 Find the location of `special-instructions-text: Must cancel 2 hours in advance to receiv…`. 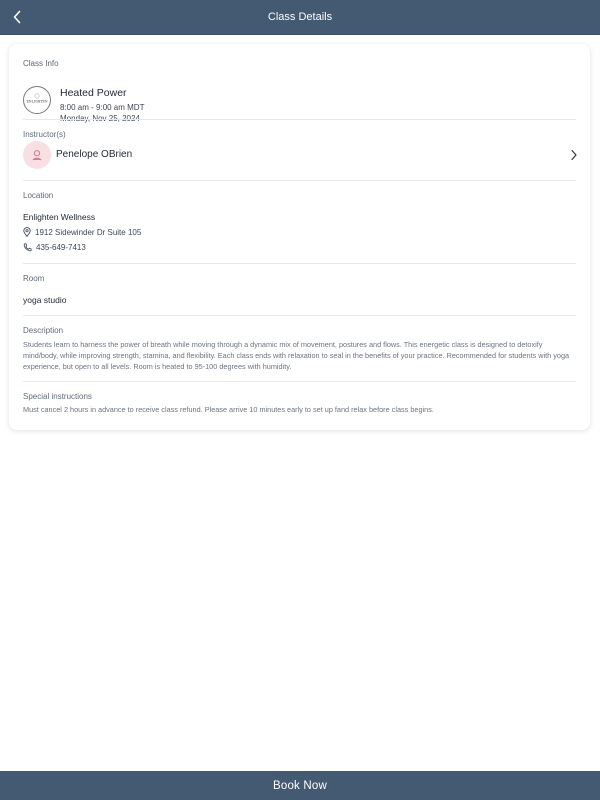

special-instructions-text: Must cancel 2 hours in advance to receiv… is located at coordinates (228, 409).